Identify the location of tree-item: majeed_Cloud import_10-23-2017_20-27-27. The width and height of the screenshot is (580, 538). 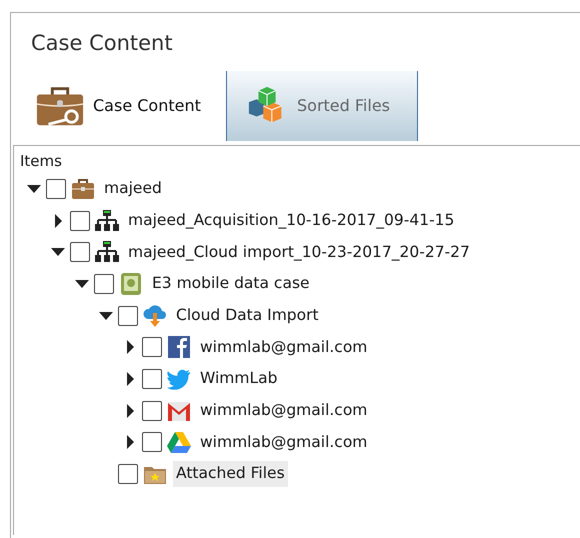
(299, 252).